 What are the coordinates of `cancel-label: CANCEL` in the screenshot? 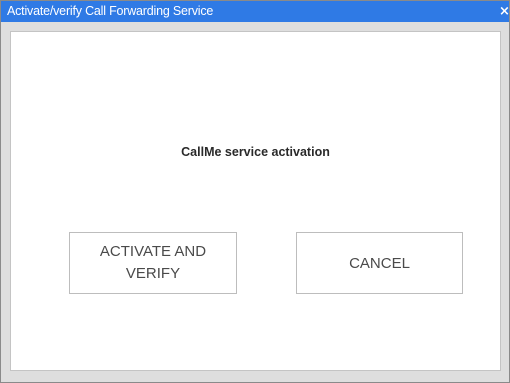 It's located at (379, 263).